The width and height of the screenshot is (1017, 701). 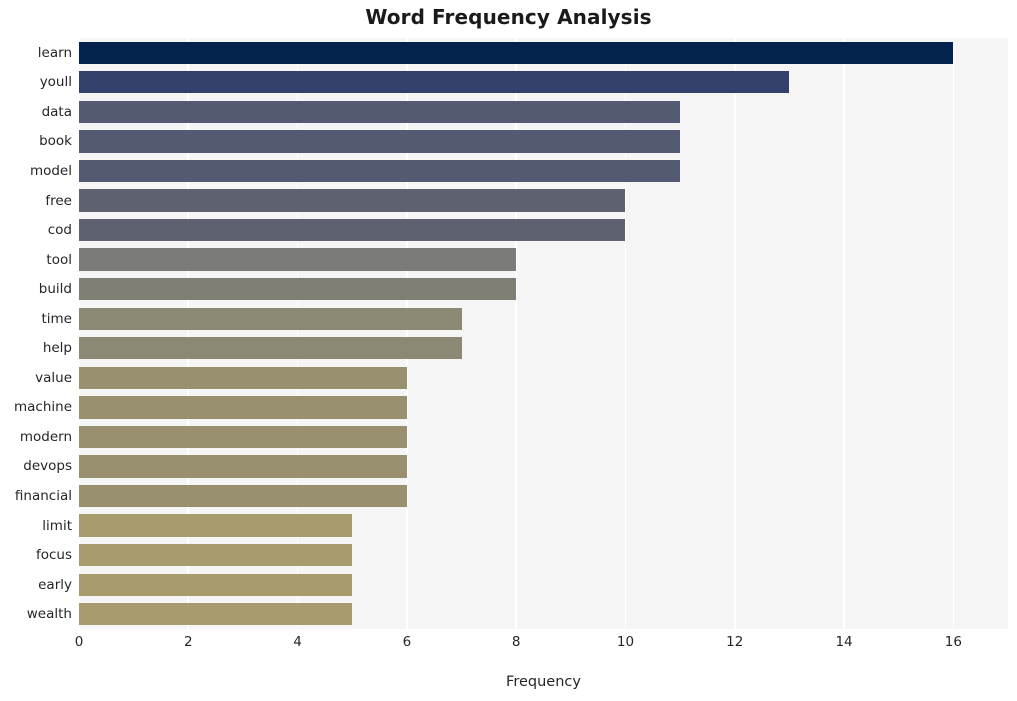 I want to click on bar-free, so click(x=352, y=200).